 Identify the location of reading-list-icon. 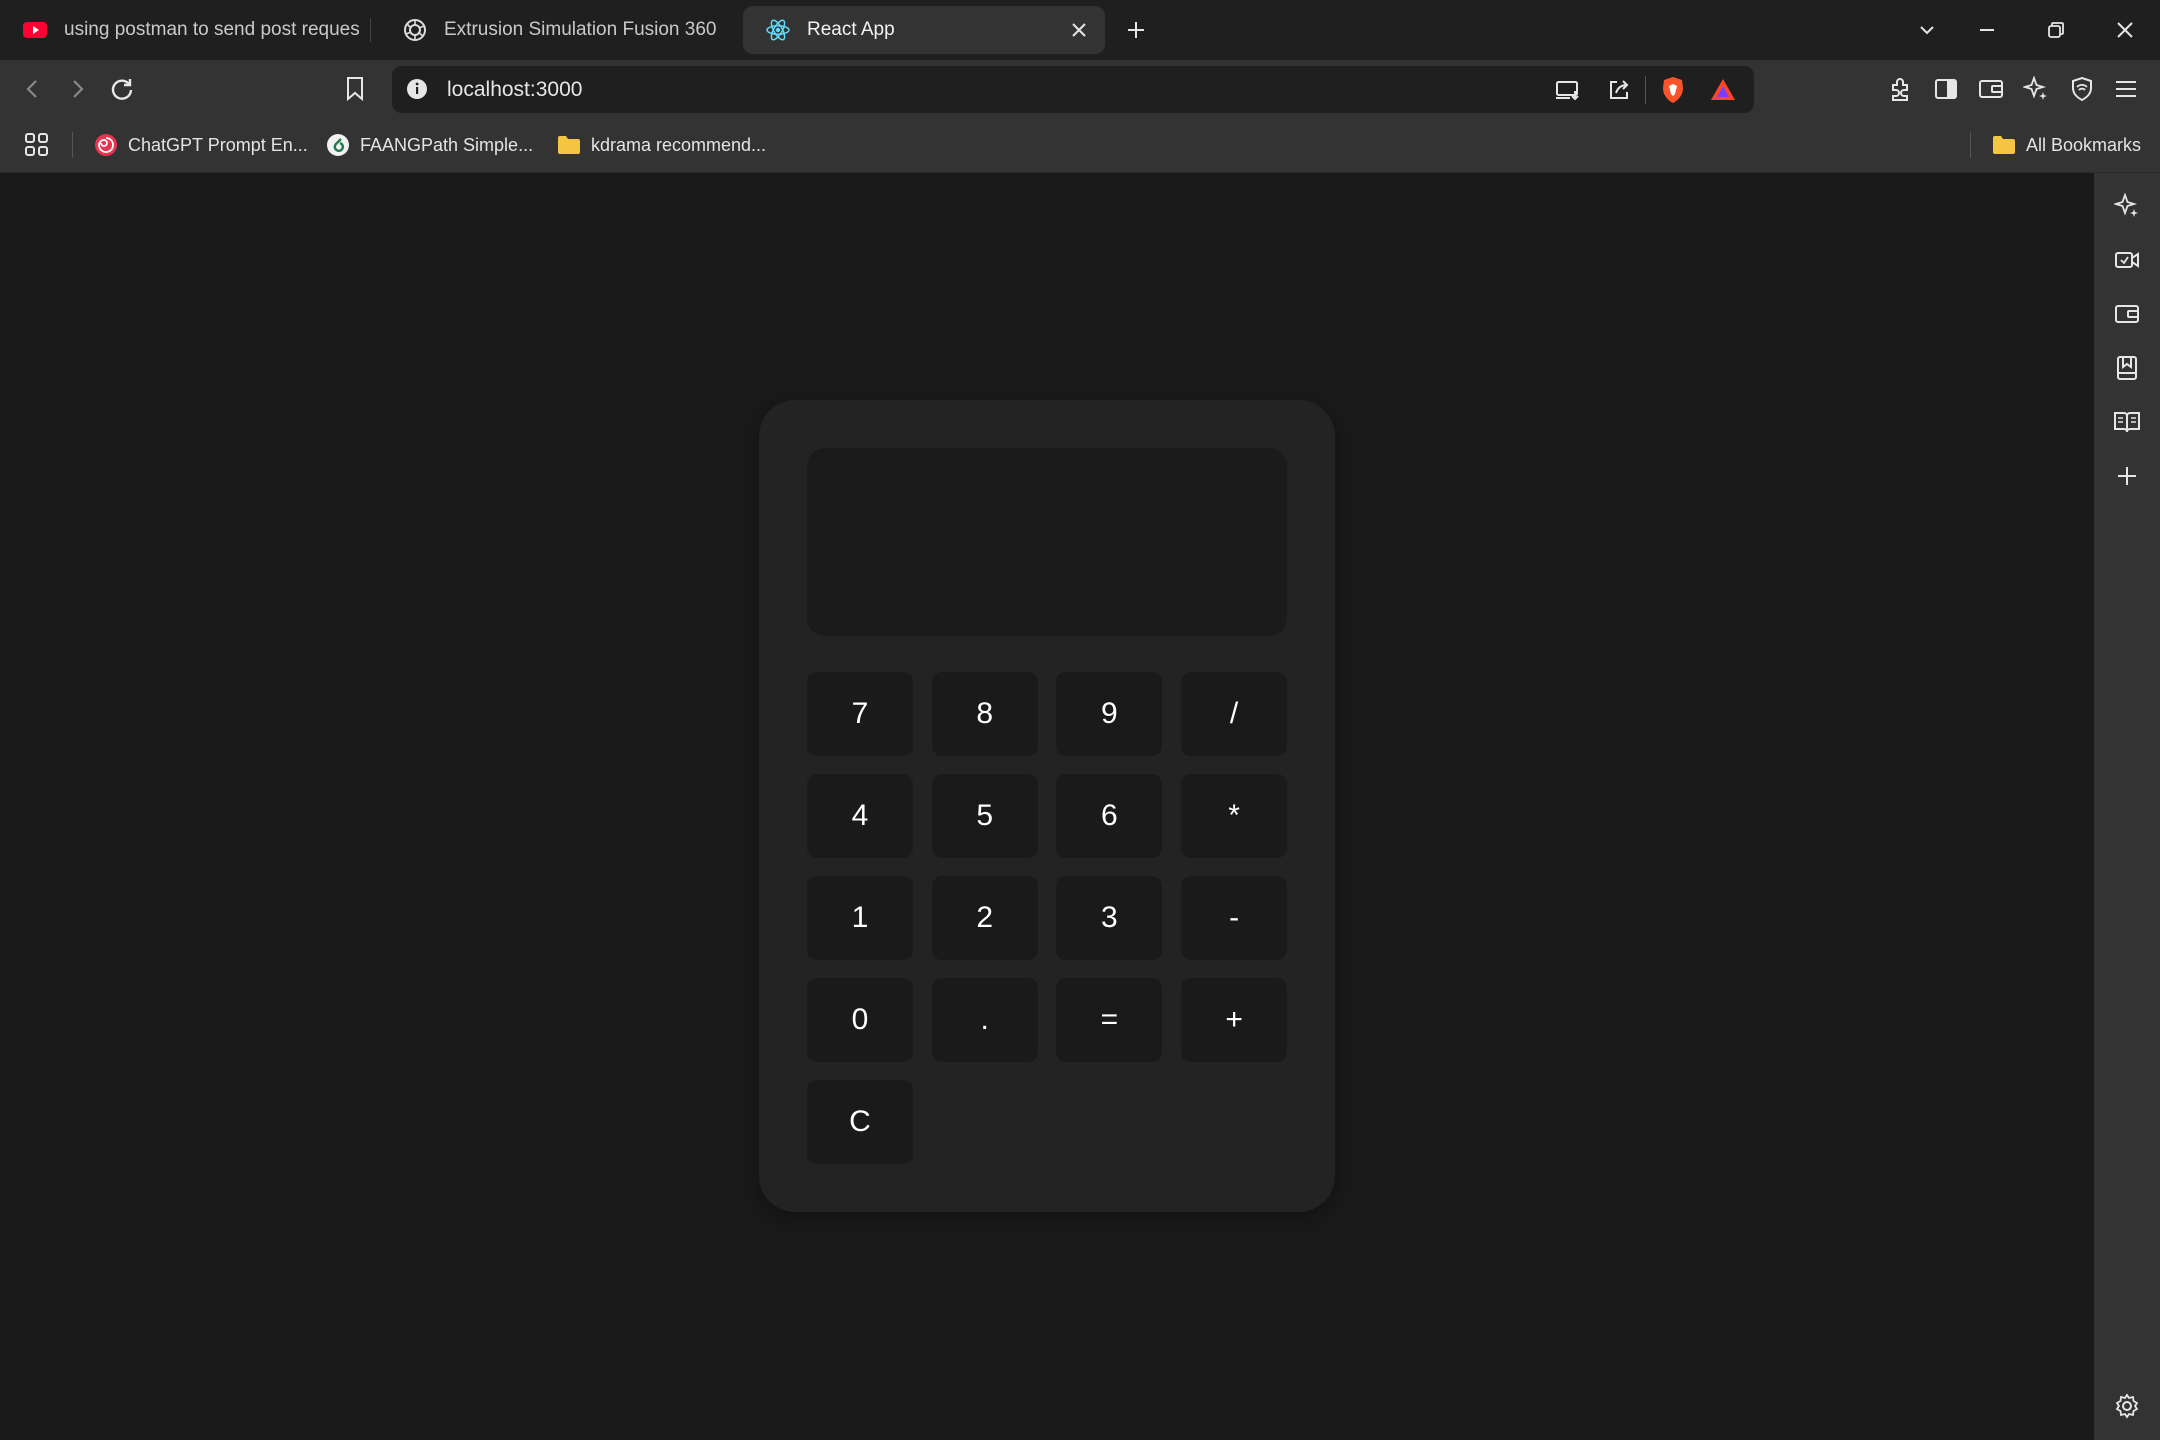
(2127, 422).